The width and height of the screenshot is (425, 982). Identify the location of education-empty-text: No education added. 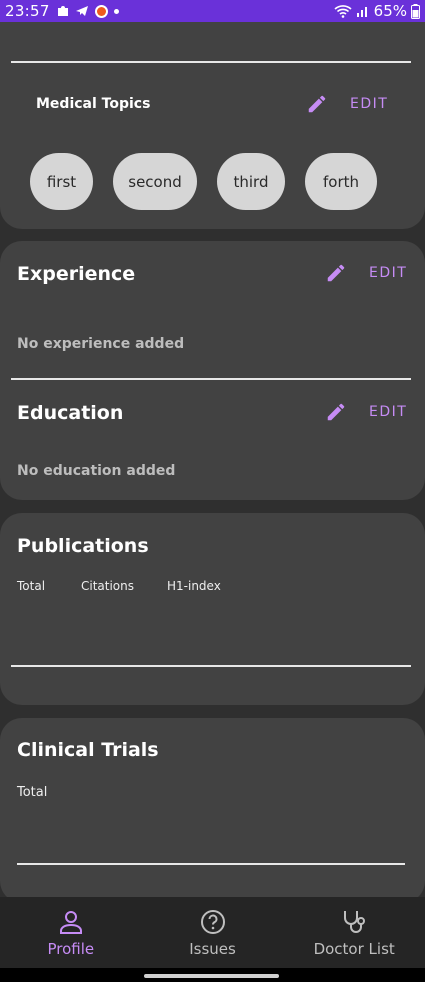
(96, 471).